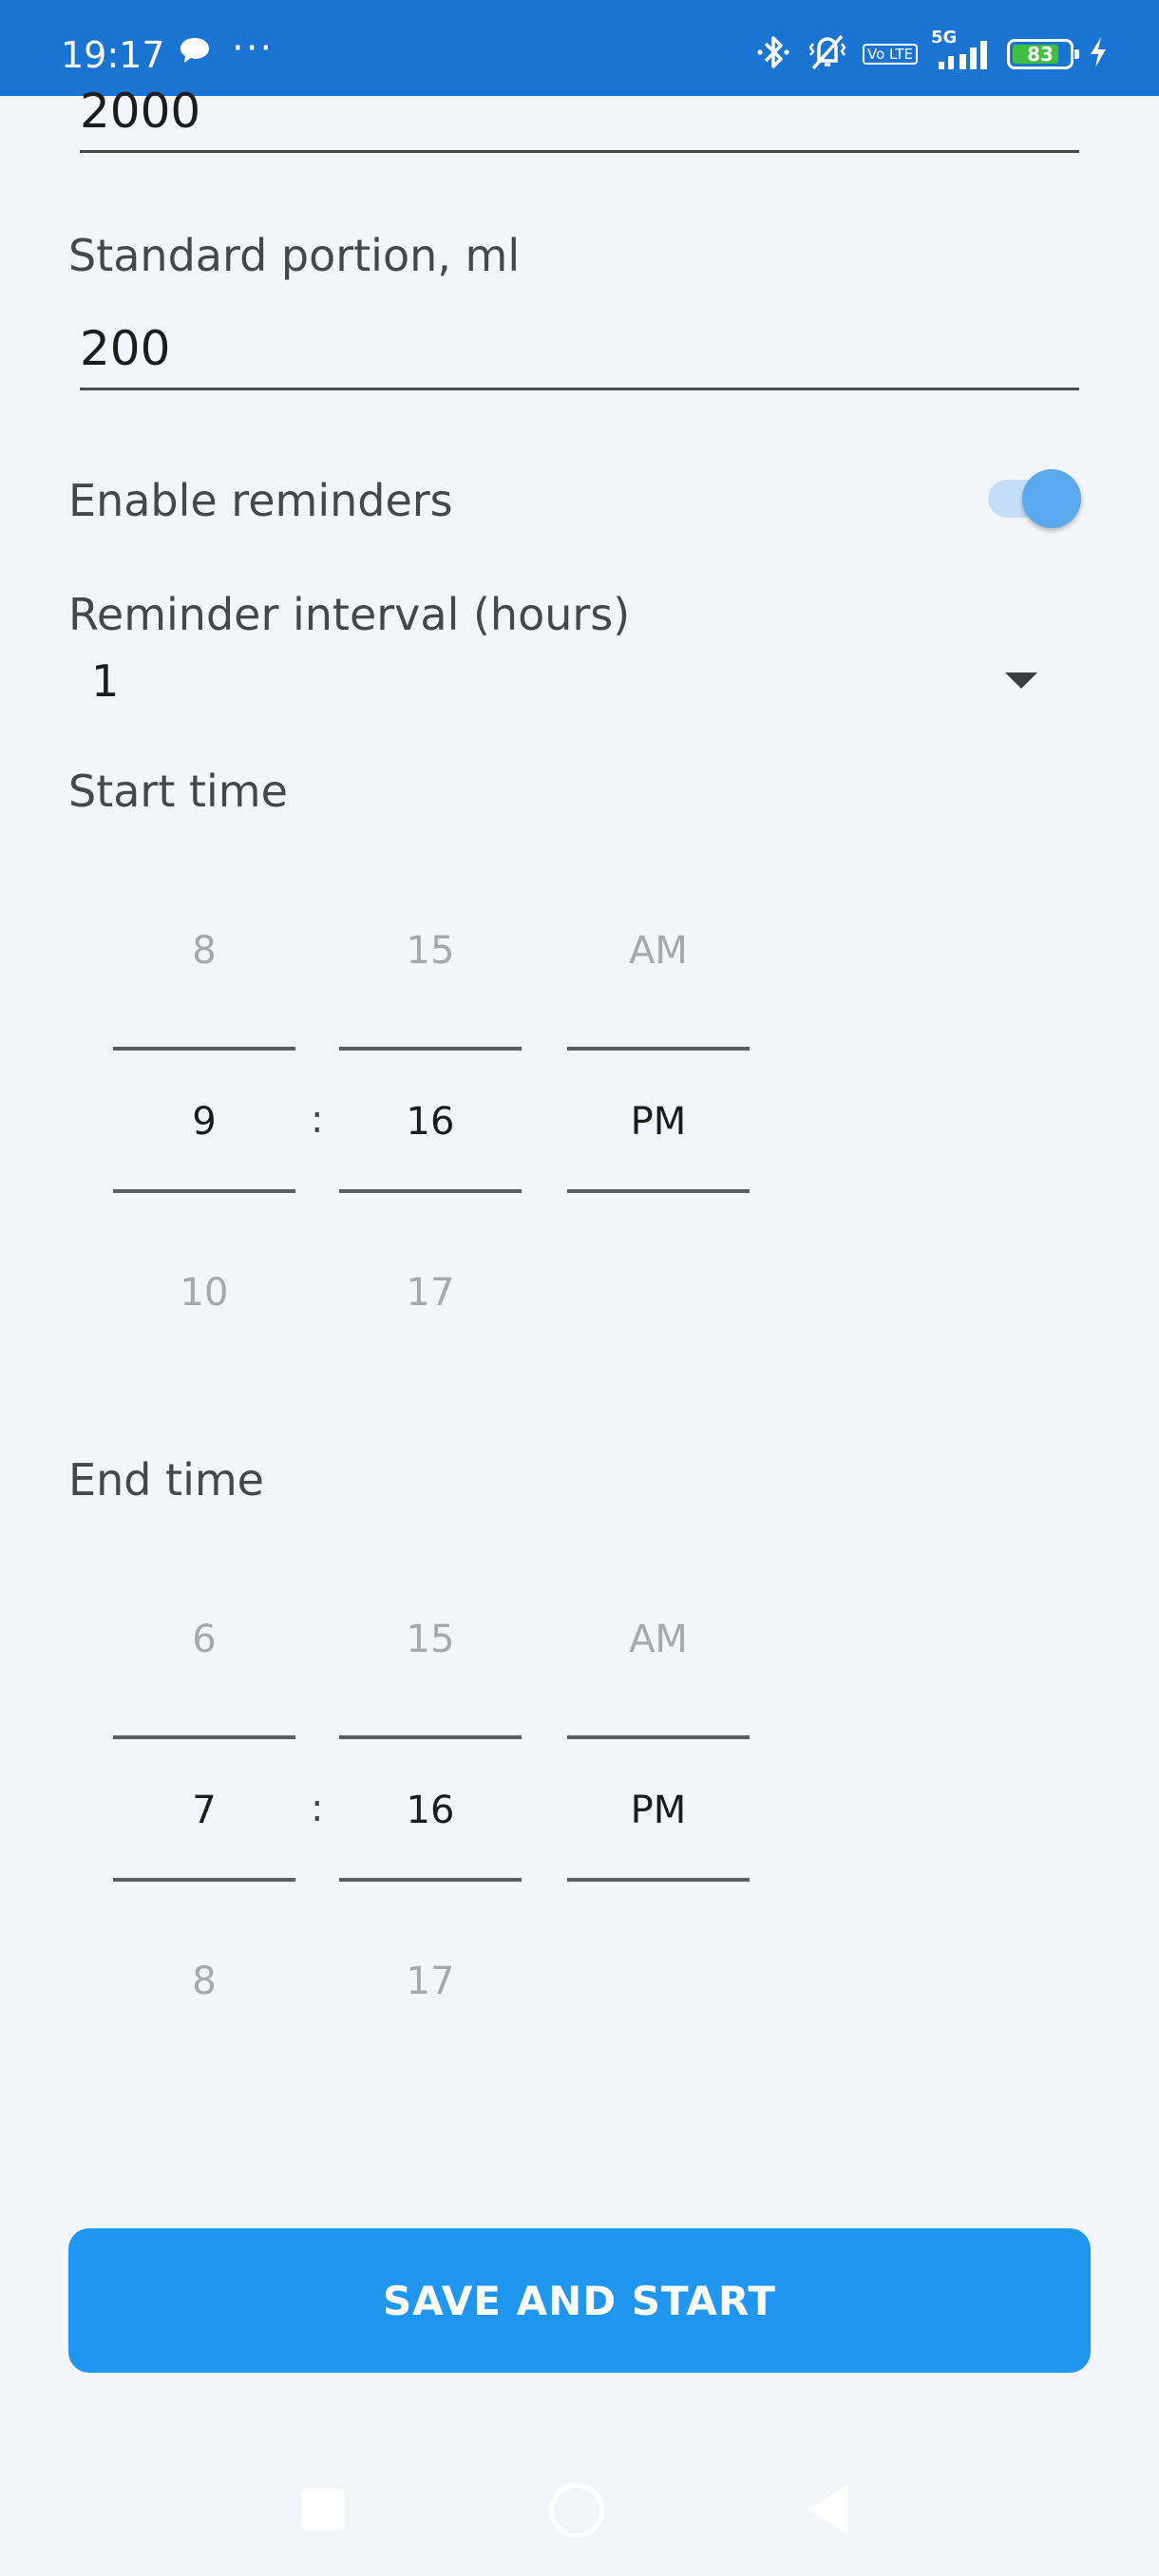  What do you see at coordinates (253, 48) in the screenshot?
I see `more-notifications-icon: ···` at bounding box center [253, 48].